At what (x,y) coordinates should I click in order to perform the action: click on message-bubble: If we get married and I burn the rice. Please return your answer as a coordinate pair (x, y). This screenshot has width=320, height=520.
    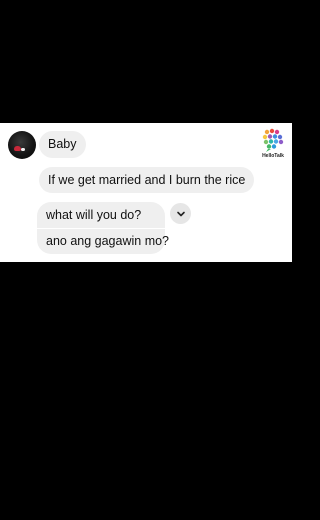
    Looking at the image, I should click on (147, 180).